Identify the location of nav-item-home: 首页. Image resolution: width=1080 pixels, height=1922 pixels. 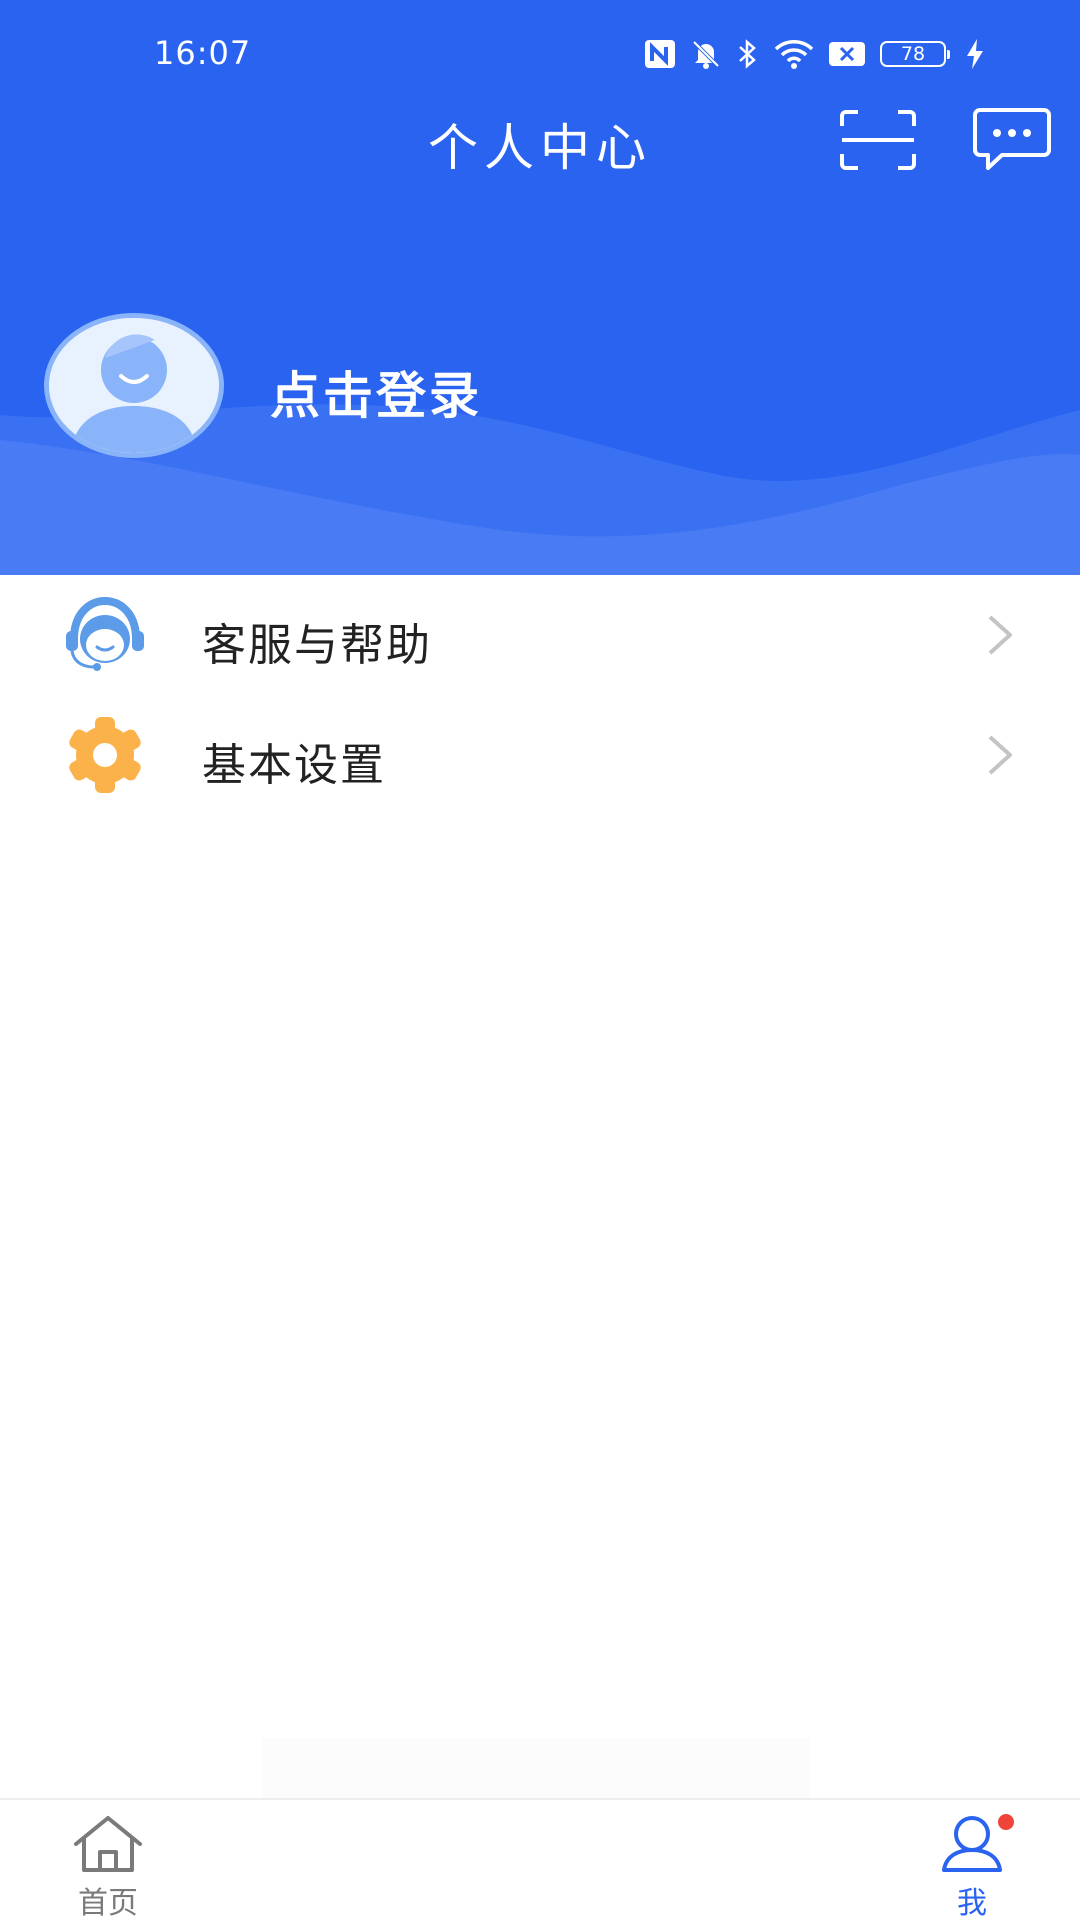
(108, 1861).